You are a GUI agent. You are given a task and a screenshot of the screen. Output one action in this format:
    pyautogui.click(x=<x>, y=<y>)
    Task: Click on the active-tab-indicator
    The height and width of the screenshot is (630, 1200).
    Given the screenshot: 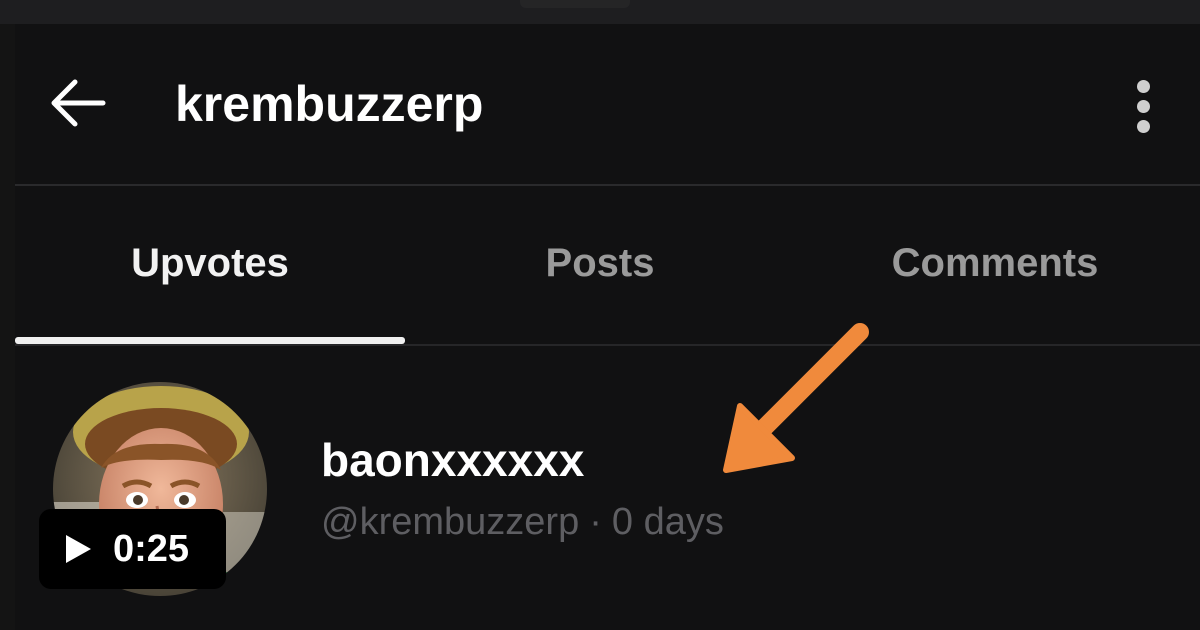 What is the action you would take?
    pyautogui.click(x=210, y=340)
    